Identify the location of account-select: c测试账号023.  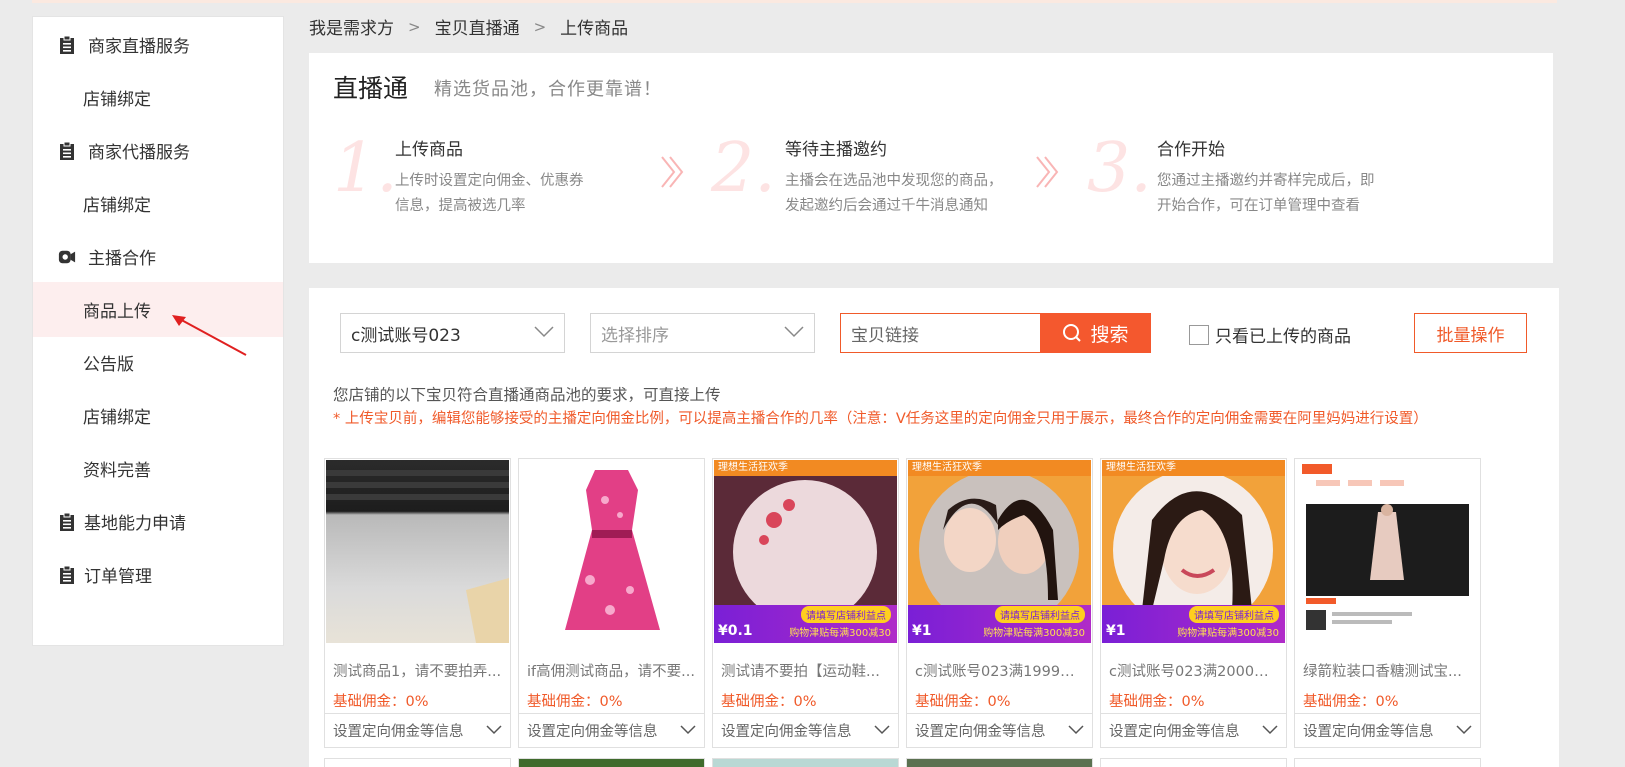
(452, 333).